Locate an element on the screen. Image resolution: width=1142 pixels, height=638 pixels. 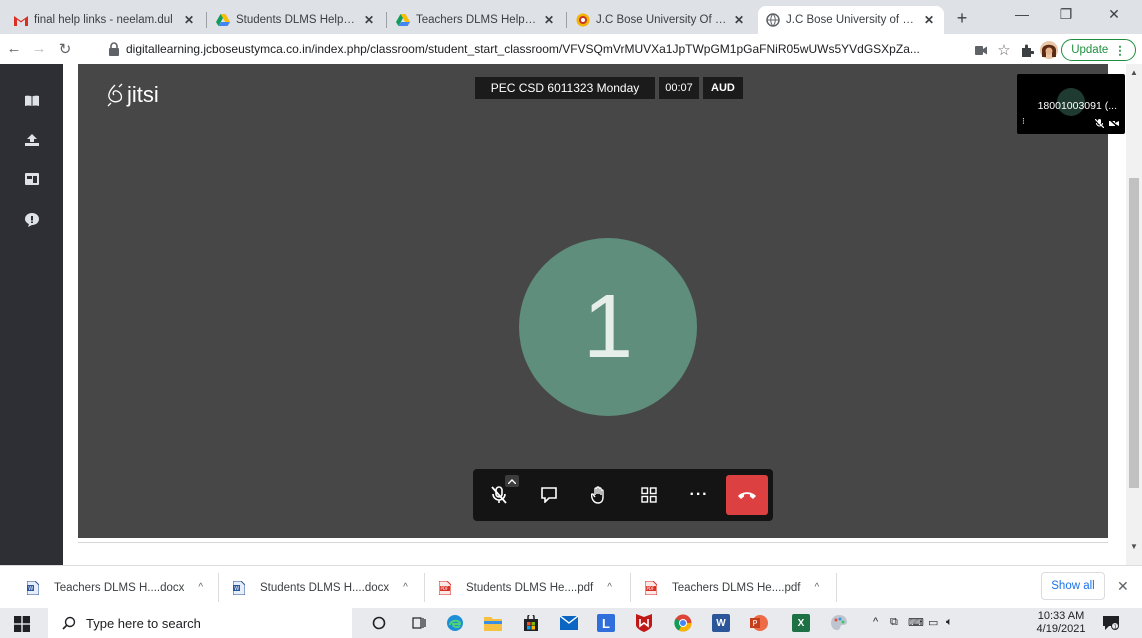
windows-start-icon is located at coordinates (22, 624).